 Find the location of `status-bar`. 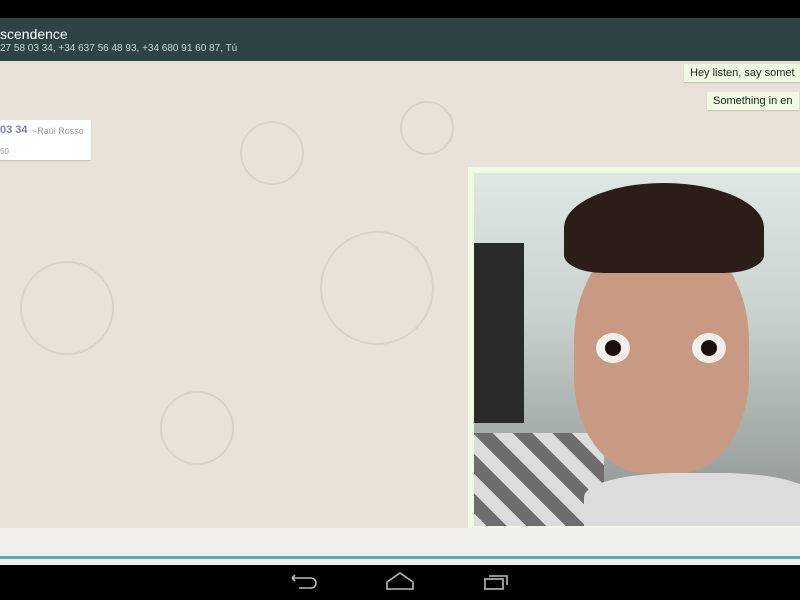

status-bar is located at coordinates (400, 9).